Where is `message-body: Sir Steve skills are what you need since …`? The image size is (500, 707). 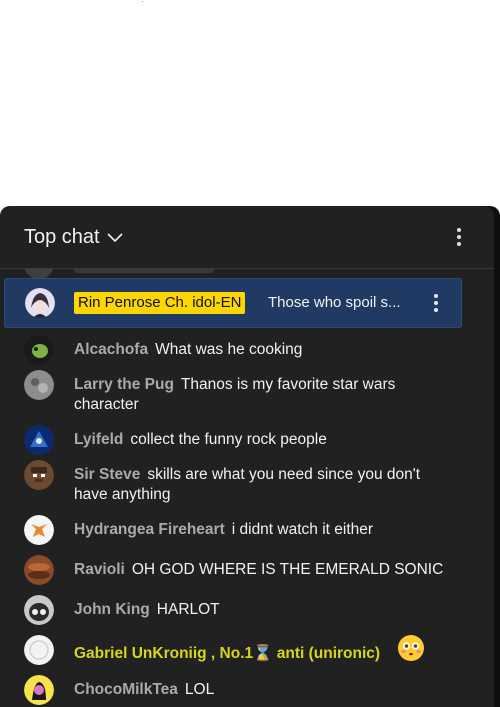 message-body: Sir Steve skills are what you need since … is located at coordinates (259, 485).